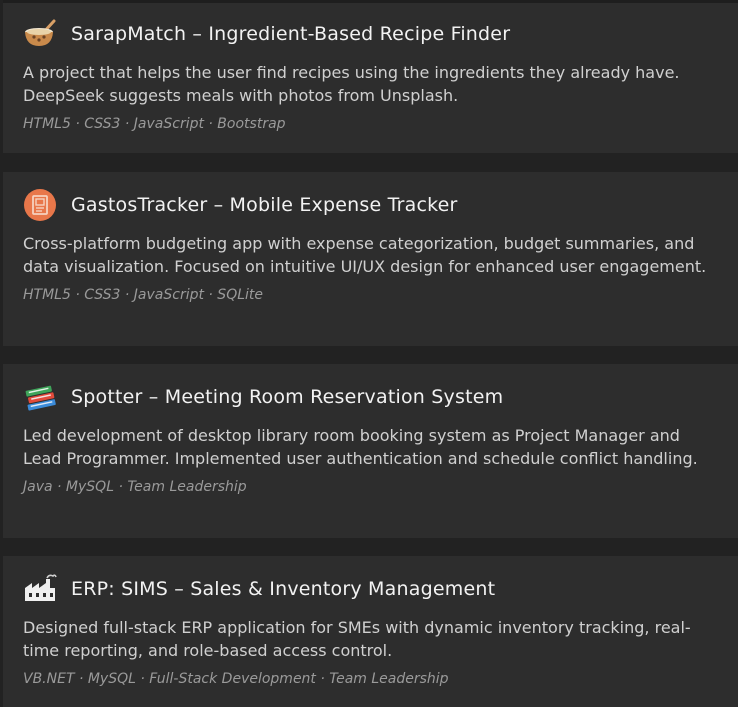 This screenshot has width=738, height=707. I want to click on project-tech-stack: Java · MySQL · Team Leadership, so click(135, 487).